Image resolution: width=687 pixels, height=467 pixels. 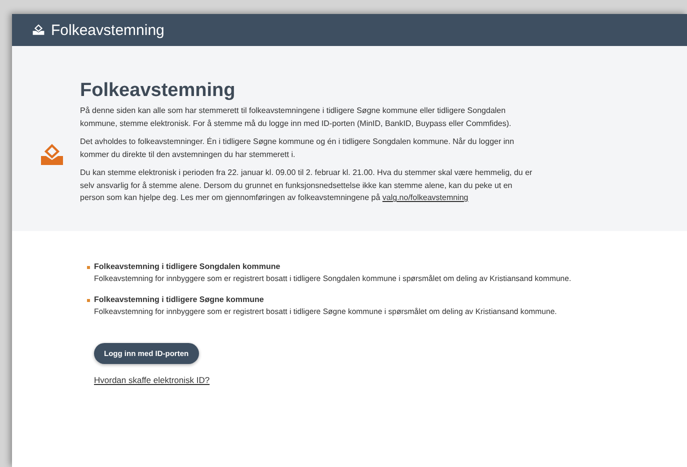 What do you see at coordinates (307, 185) in the screenshot?
I see `paragraph: Du kan stemme elektronisk i perioden fra 22. januar kl. 09.00 til 2. februar kl. 21.00. Hva du stemmer skal være hemmelig, du er selv ansvarlig for å stemme alene. Dersom du grunnet en funksjonsnedsettelse ikke kan stemme alene, kan du peke ut en person som kan hjelpe deg. Les mer om gjennomføringen av folkeavstemningene på valg.no/folkeavstemning` at bounding box center [307, 185].